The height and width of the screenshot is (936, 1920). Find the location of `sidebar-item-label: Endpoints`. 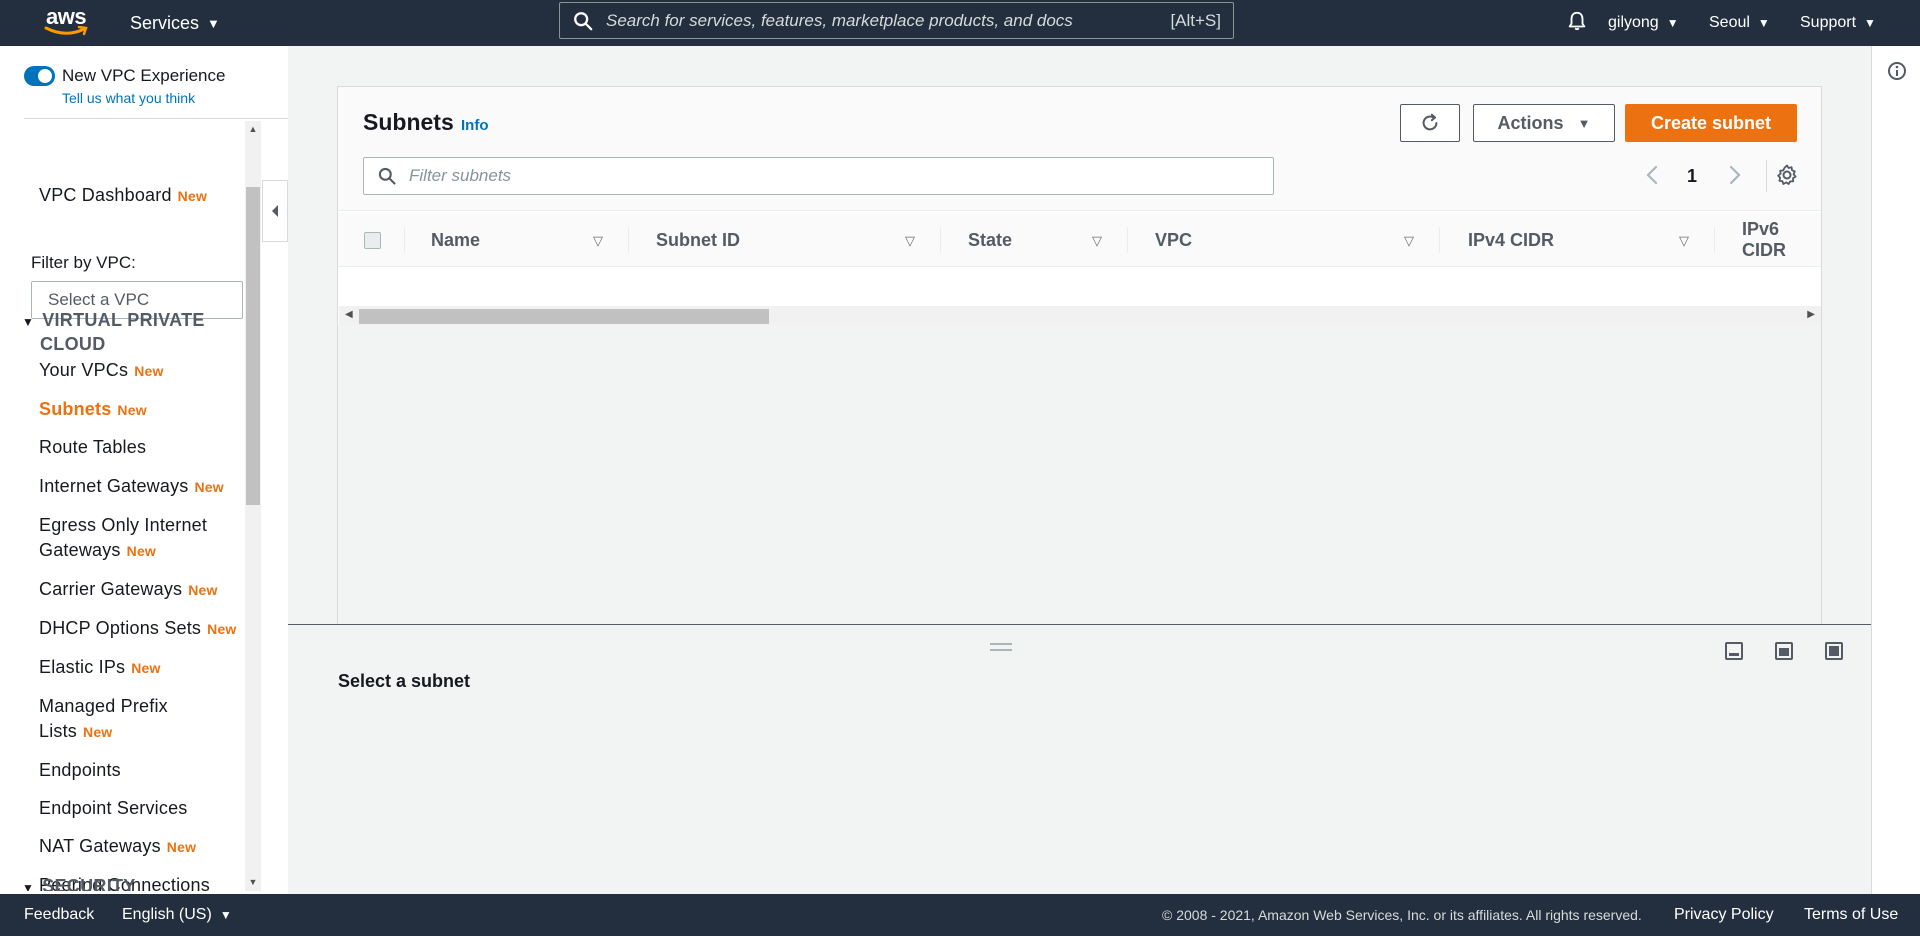

sidebar-item-label: Endpoints is located at coordinates (80, 770).